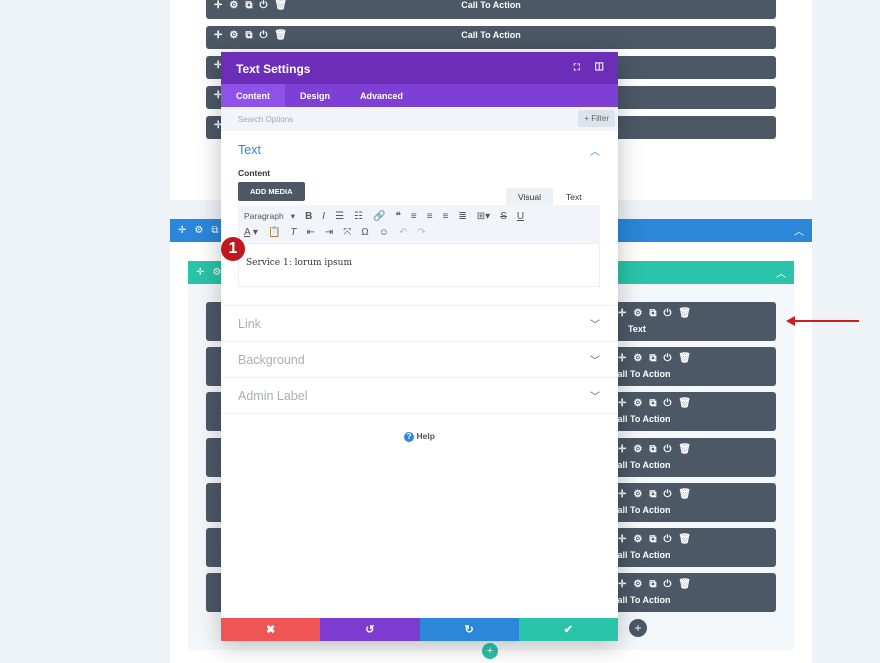 The image size is (880, 663). I want to click on visual-tab: Visual, so click(529, 197).